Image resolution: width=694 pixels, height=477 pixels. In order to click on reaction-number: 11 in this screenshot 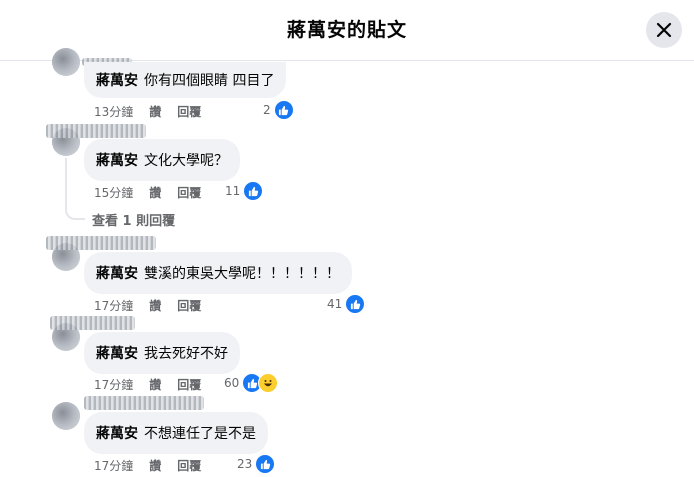, I will do `click(233, 191)`.